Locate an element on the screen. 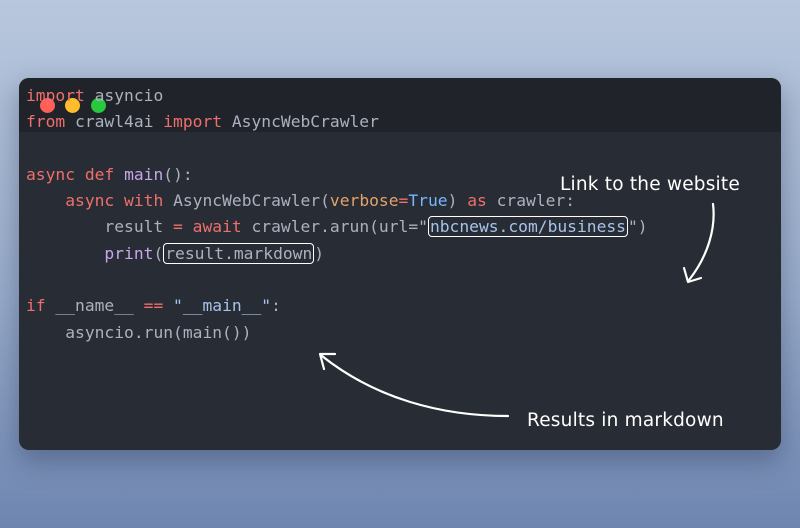  code-keyword: await is located at coordinates (217, 227).